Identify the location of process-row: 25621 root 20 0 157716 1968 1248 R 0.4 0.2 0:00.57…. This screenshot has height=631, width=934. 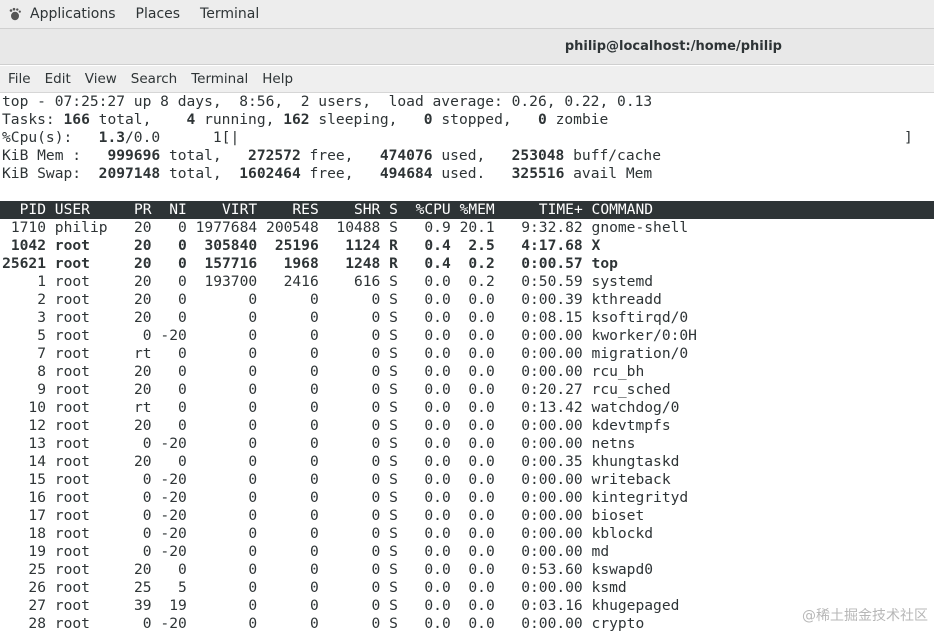
(385, 264).